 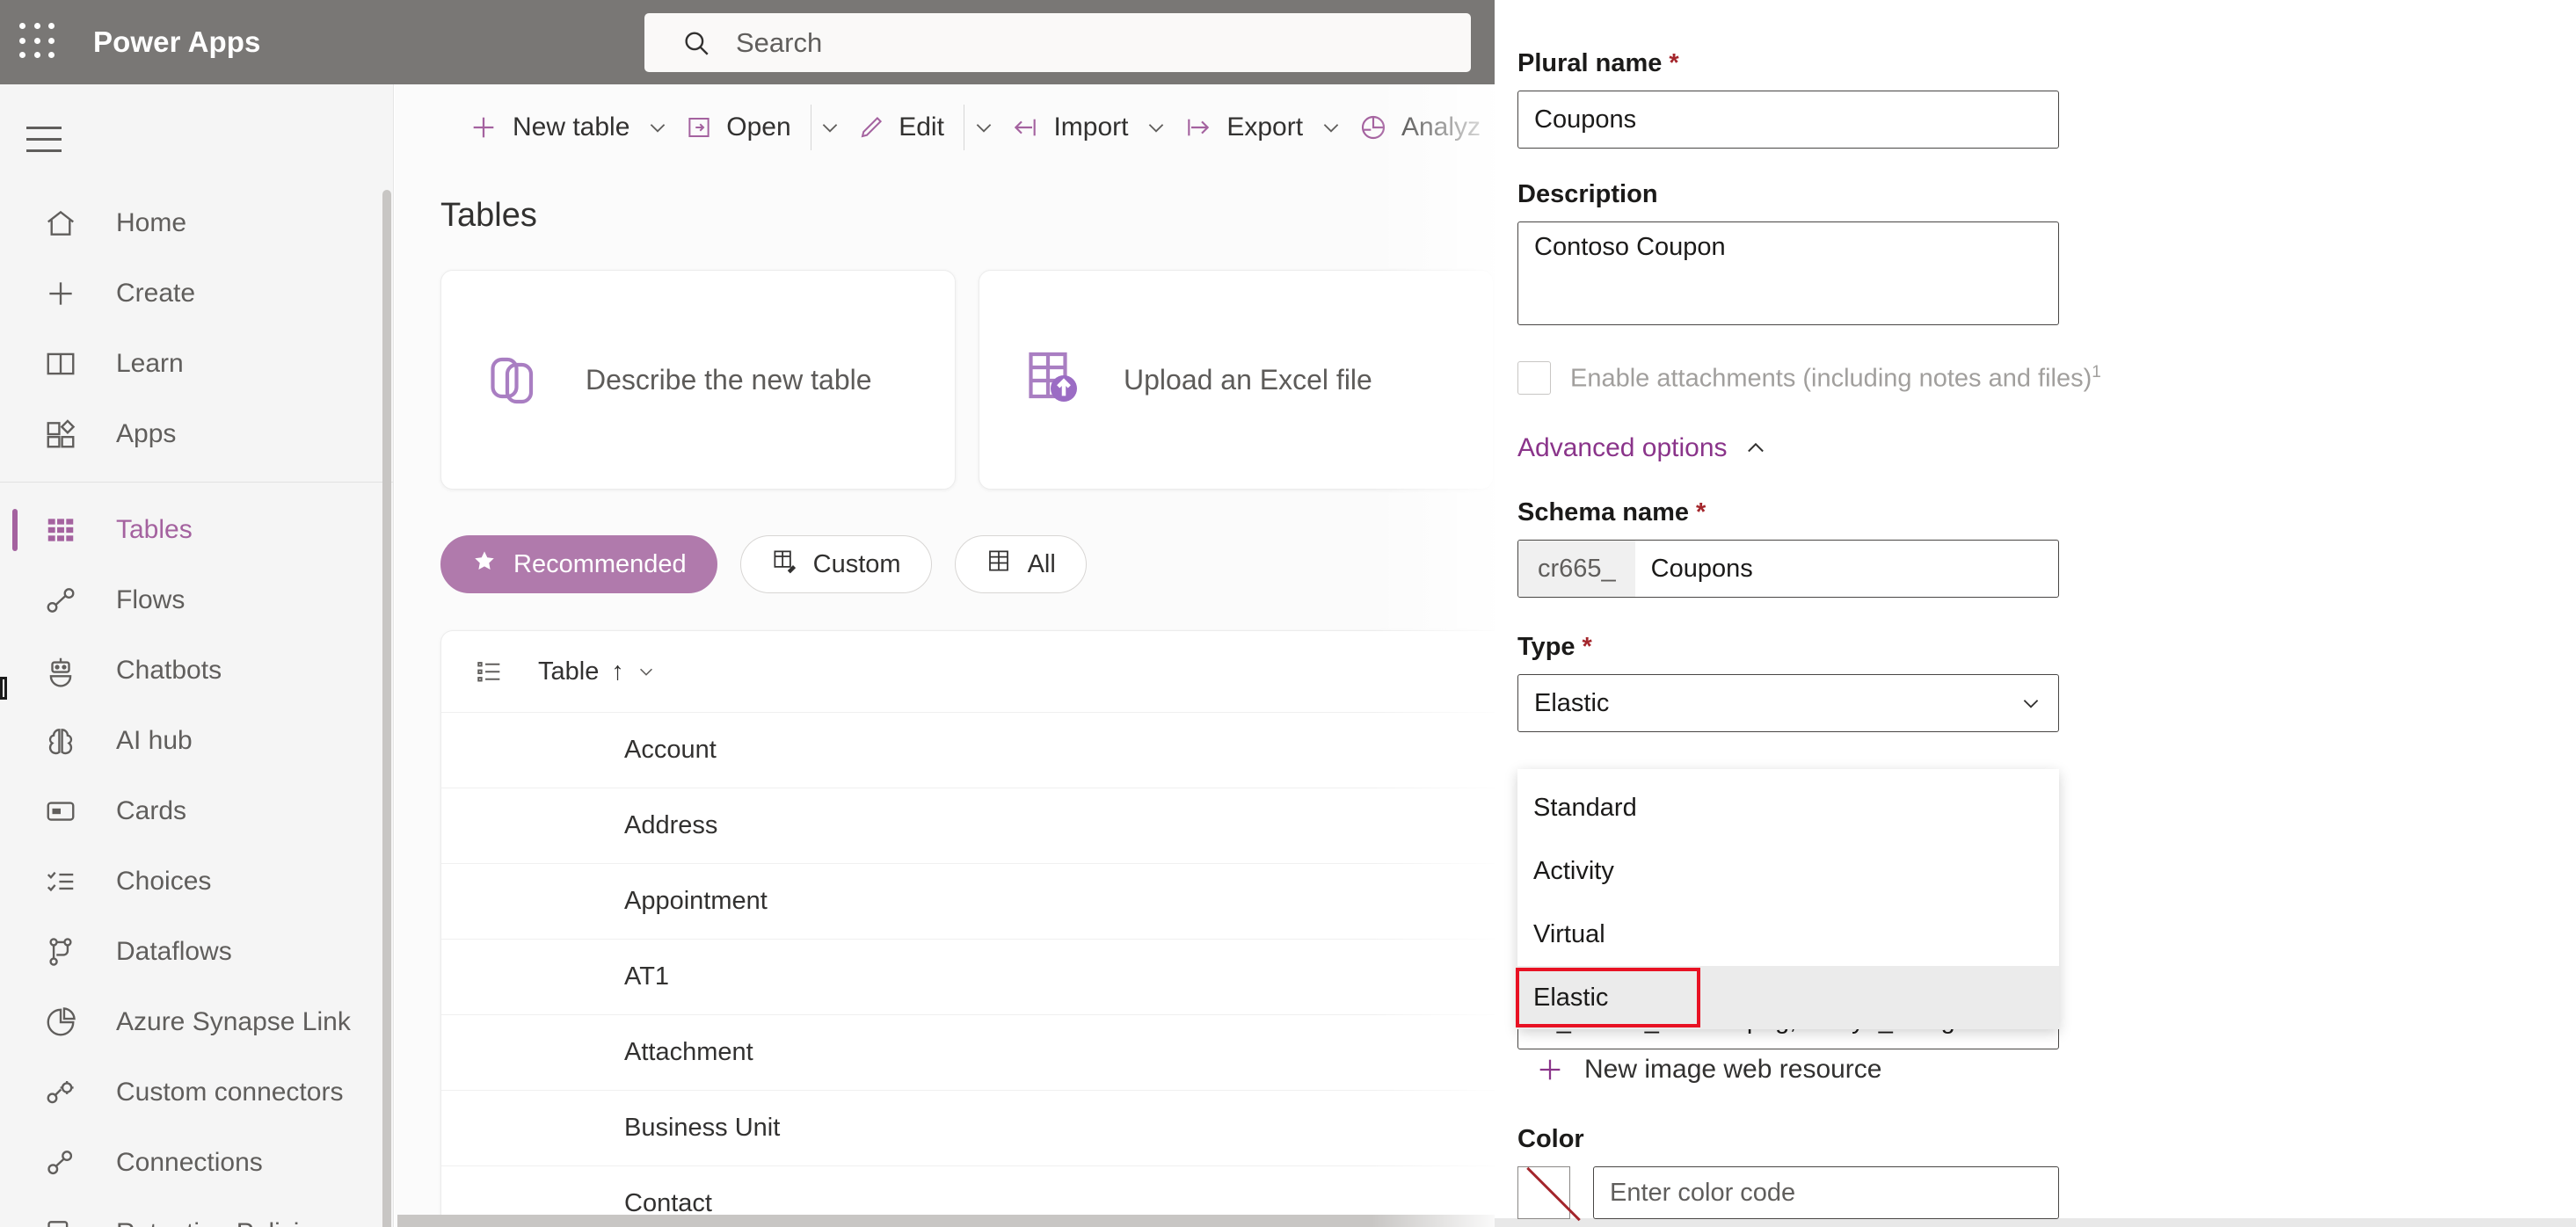 I want to click on waffle-grid-icon, so click(x=38, y=42).